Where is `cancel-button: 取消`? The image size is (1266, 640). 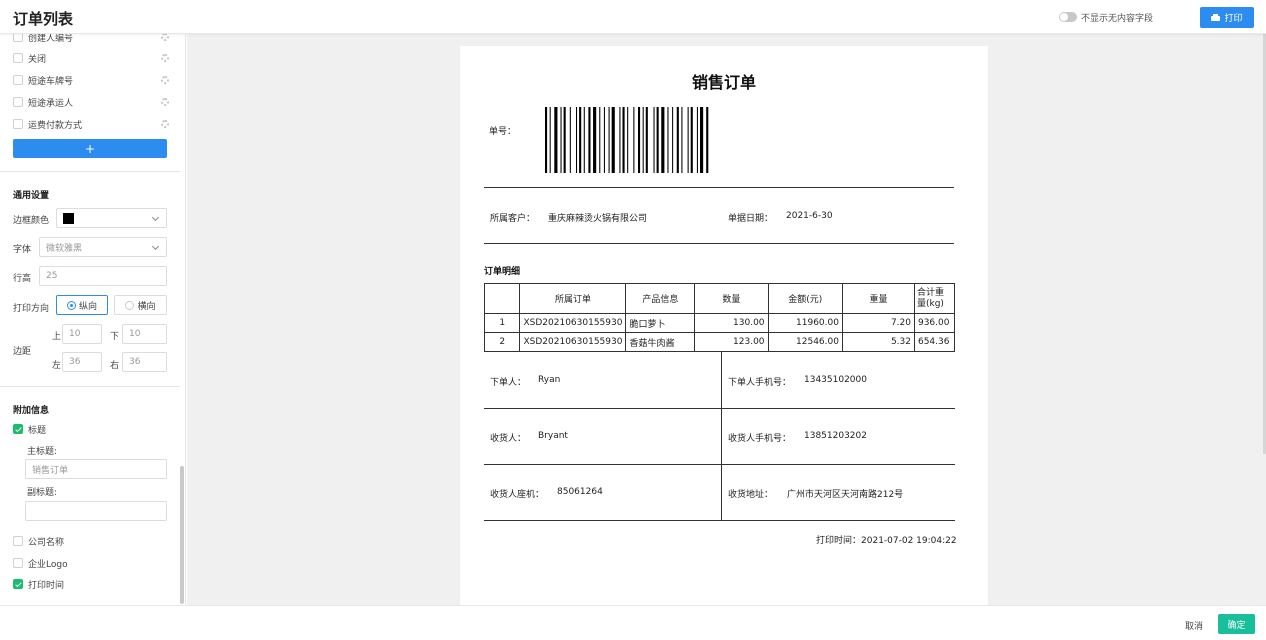 cancel-button: 取消 is located at coordinates (1194, 625).